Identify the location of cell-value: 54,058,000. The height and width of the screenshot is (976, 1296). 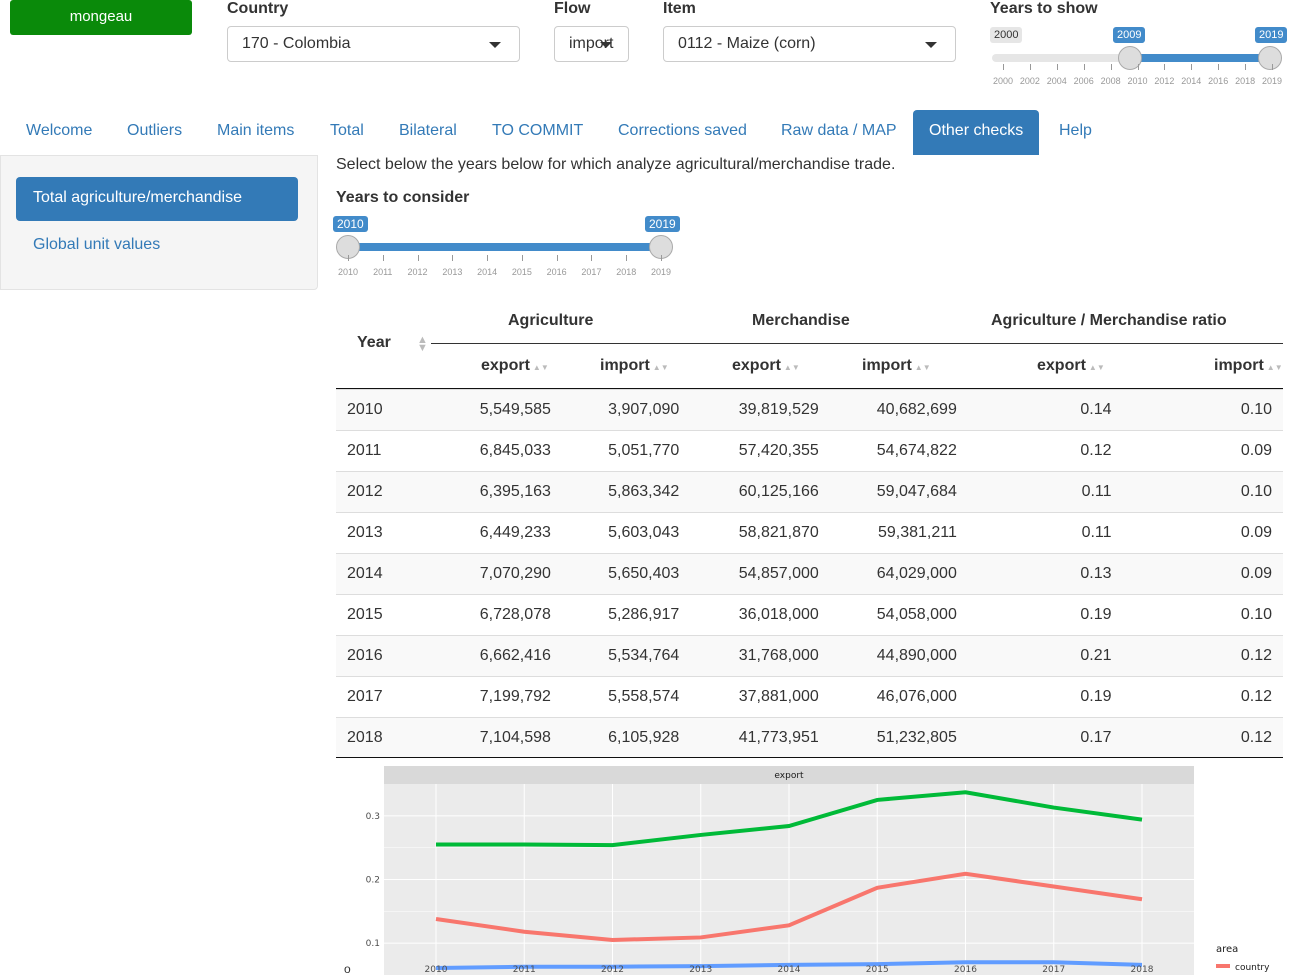
(898, 615).